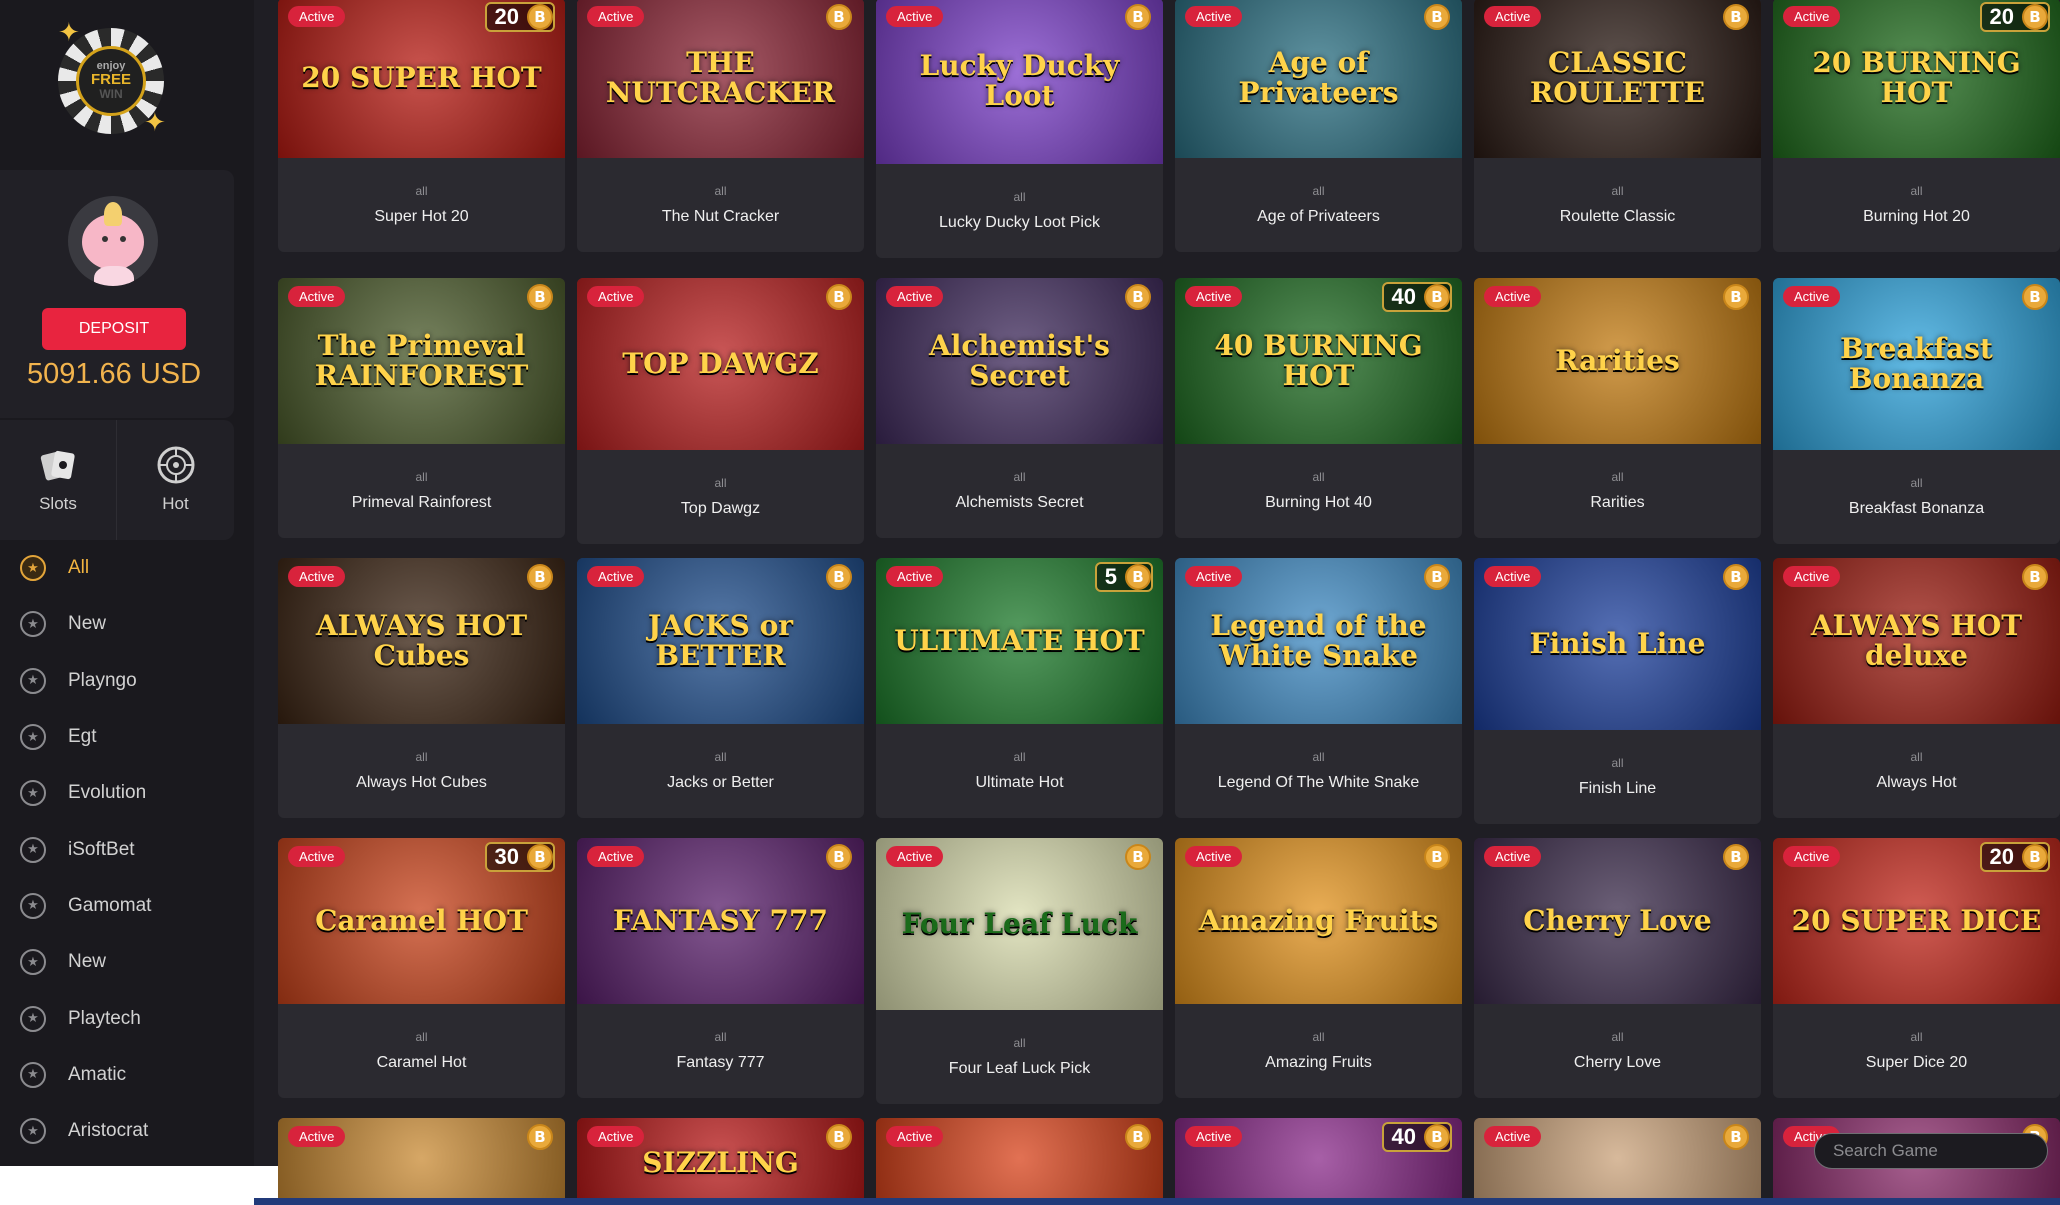 This screenshot has width=2060, height=1205. What do you see at coordinates (1019, 361) in the screenshot?
I see `game-thumbnail: Alchemist's Secret Active B` at bounding box center [1019, 361].